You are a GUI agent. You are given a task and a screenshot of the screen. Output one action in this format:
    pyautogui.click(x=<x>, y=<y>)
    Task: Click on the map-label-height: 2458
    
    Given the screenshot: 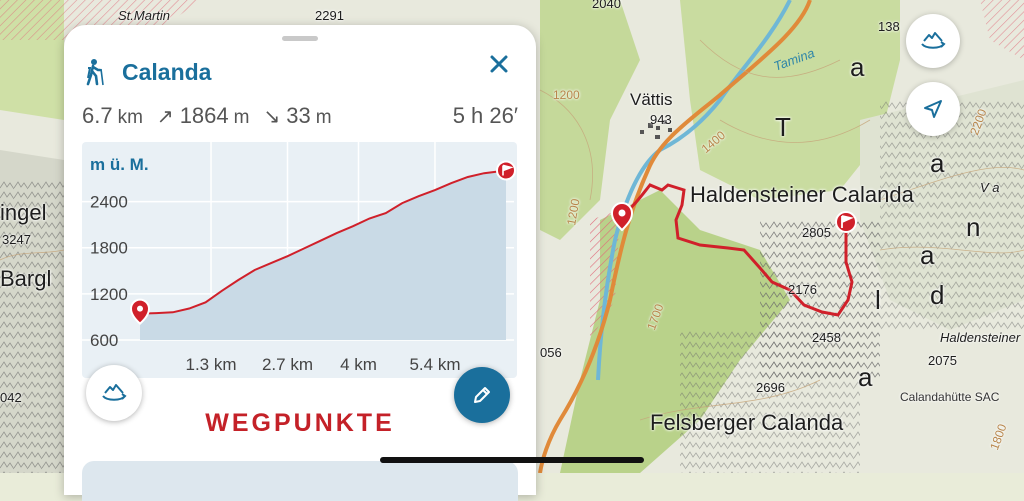 What is the action you would take?
    pyautogui.click(x=826, y=337)
    